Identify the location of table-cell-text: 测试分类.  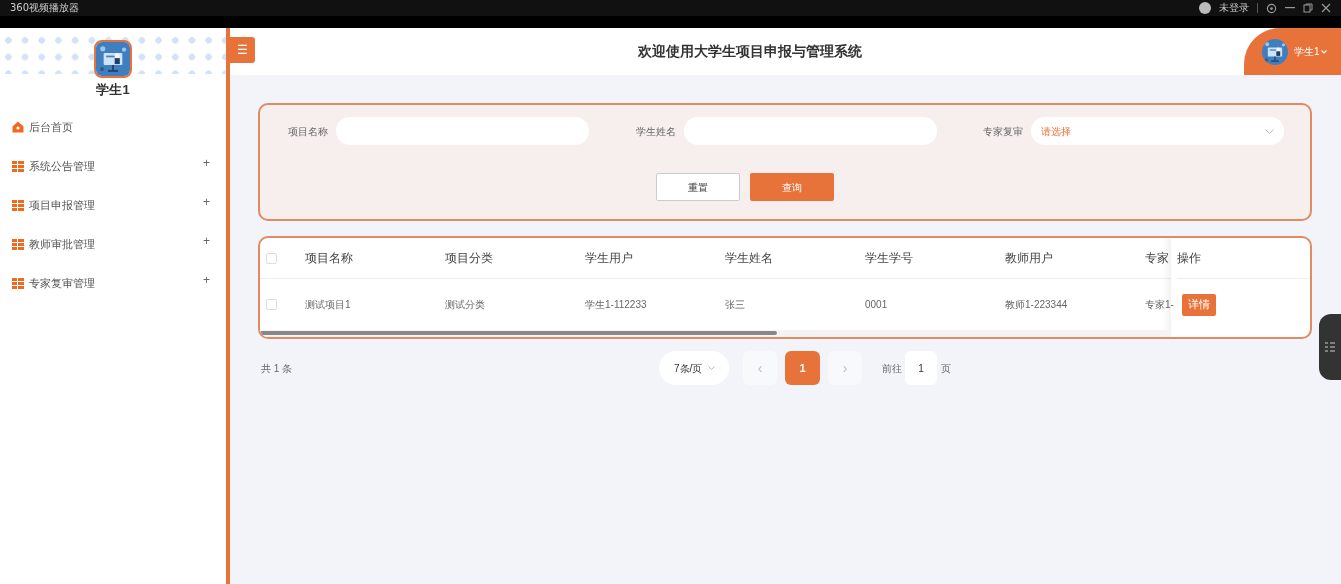
(465, 305).